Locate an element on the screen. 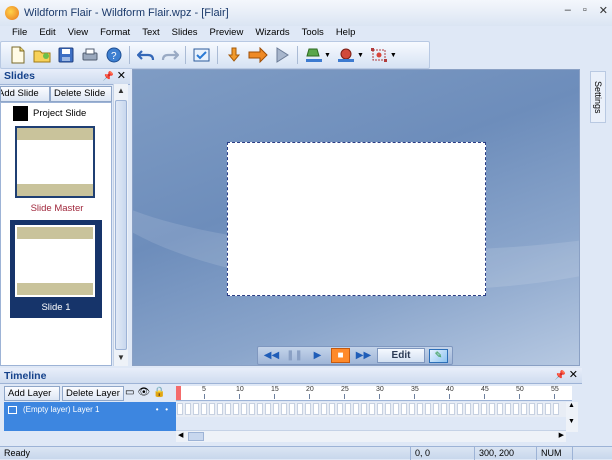 This screenshot has height=460, width=612. menu-text: Text is located at coordinates (150, 33).